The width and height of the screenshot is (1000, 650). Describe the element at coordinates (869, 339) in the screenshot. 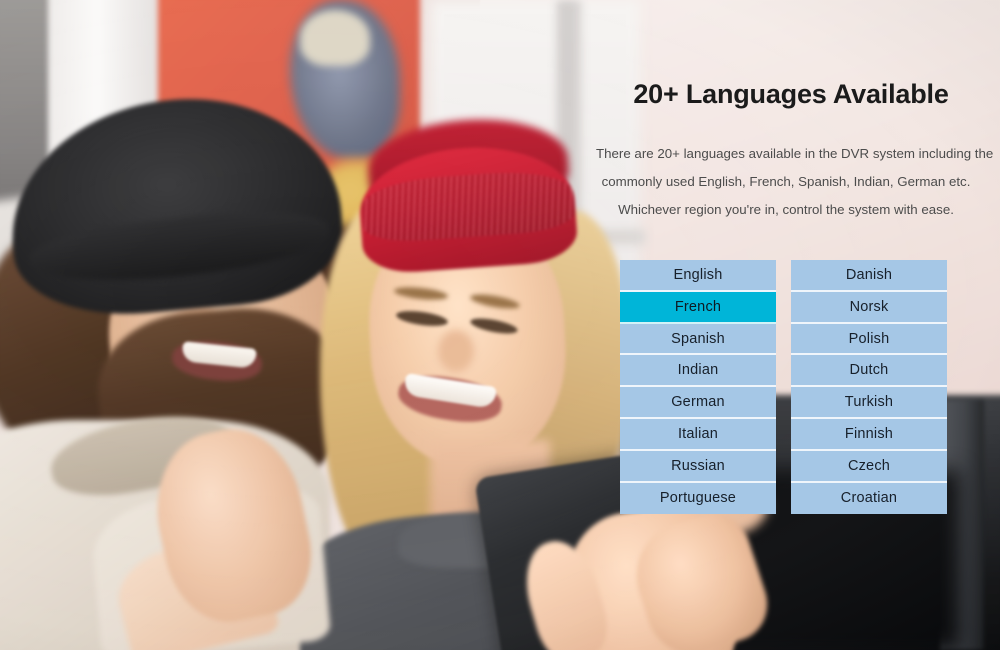

I see `language-item-polish: Polish` at that location.